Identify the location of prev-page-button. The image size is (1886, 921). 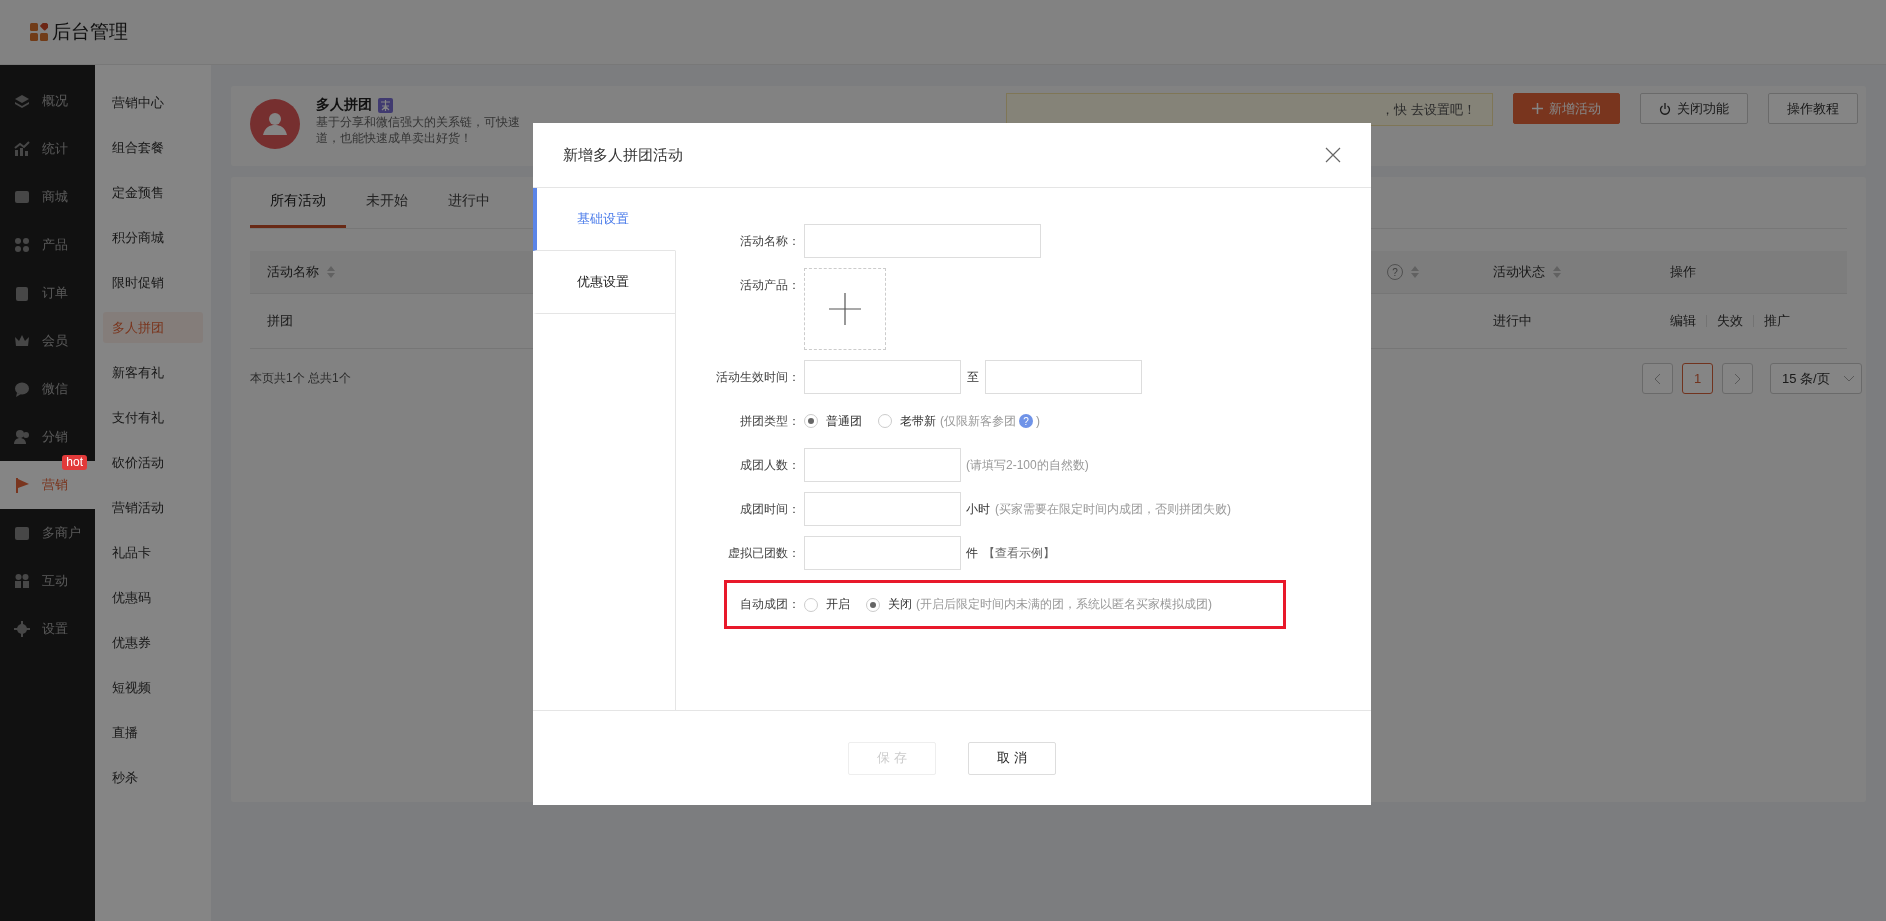
(1657, 378).